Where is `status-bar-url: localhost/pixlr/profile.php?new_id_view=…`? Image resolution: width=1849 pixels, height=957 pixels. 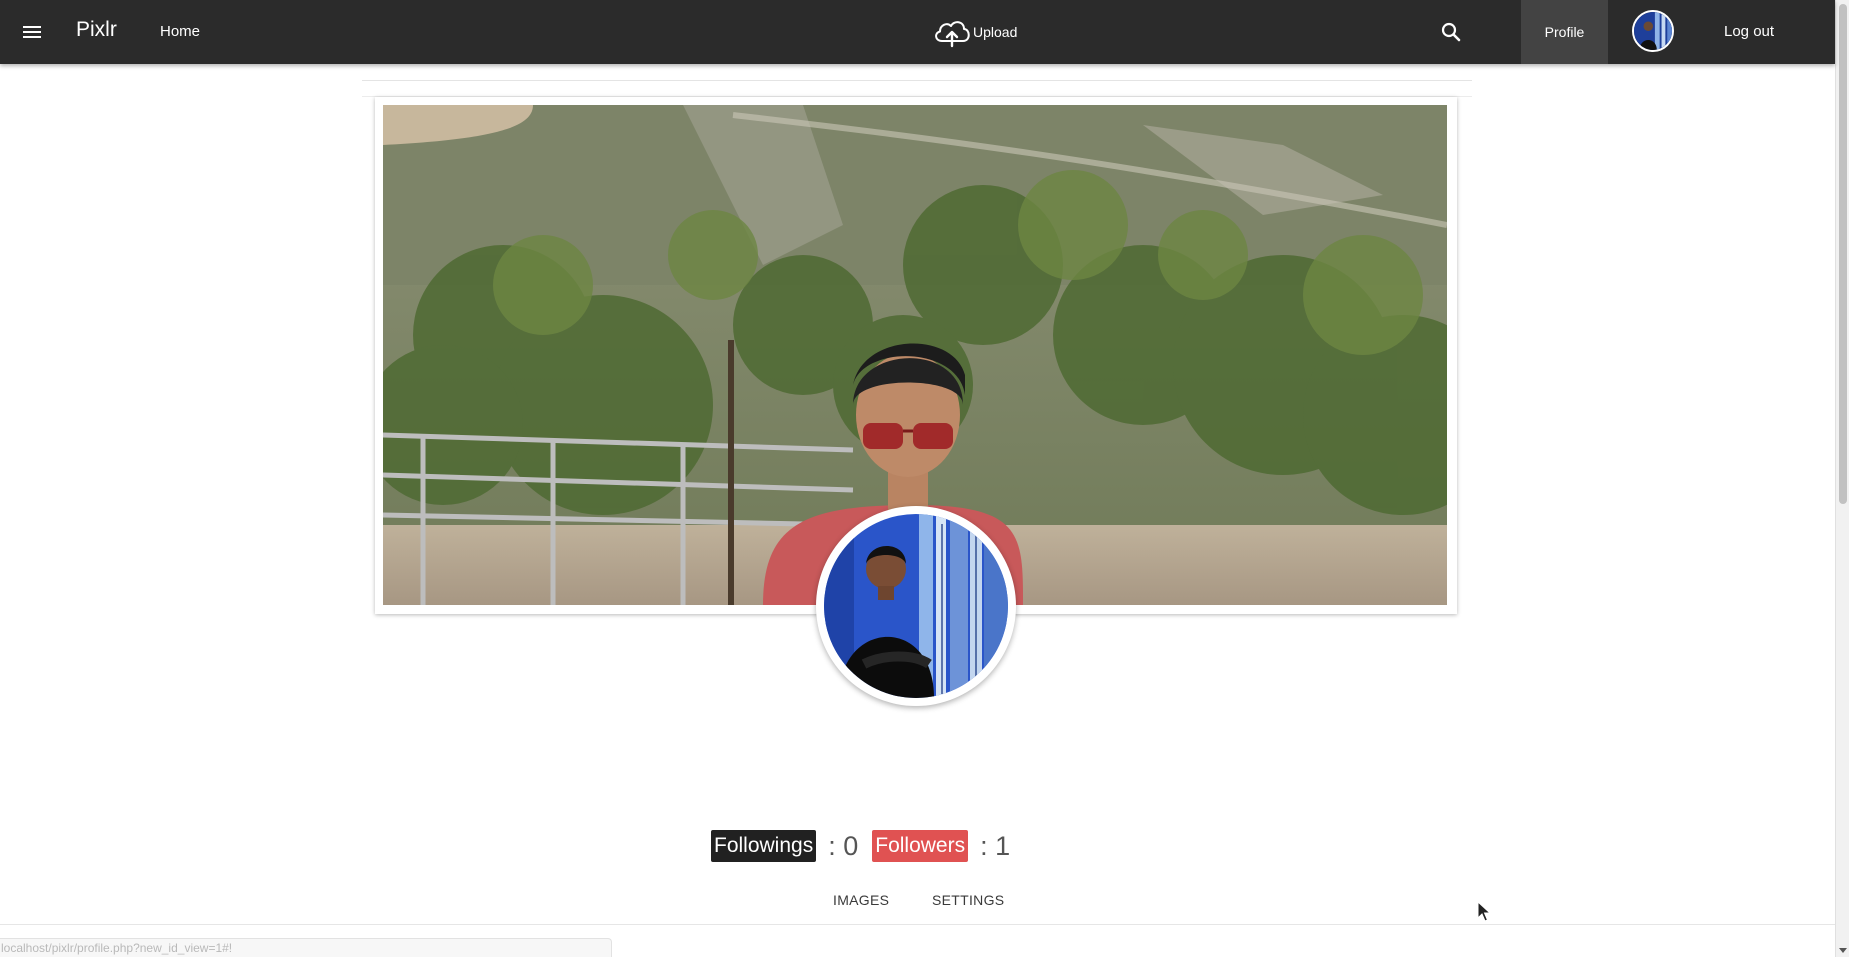
status-bar-url: localhost/pixlr/profile.php?new_id_view=… is located at coordinates (306, 947).